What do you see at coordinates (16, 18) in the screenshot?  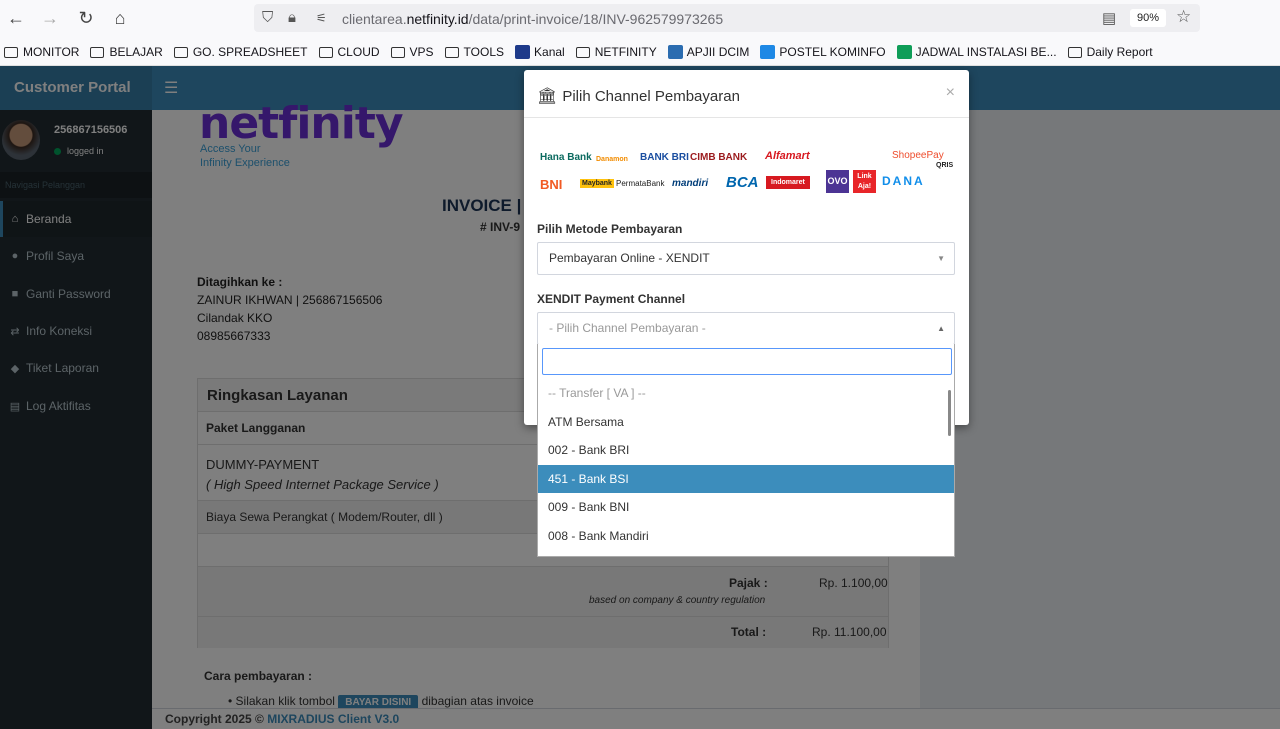 I see `back-icon: ←` at bounding box center [16, 18].